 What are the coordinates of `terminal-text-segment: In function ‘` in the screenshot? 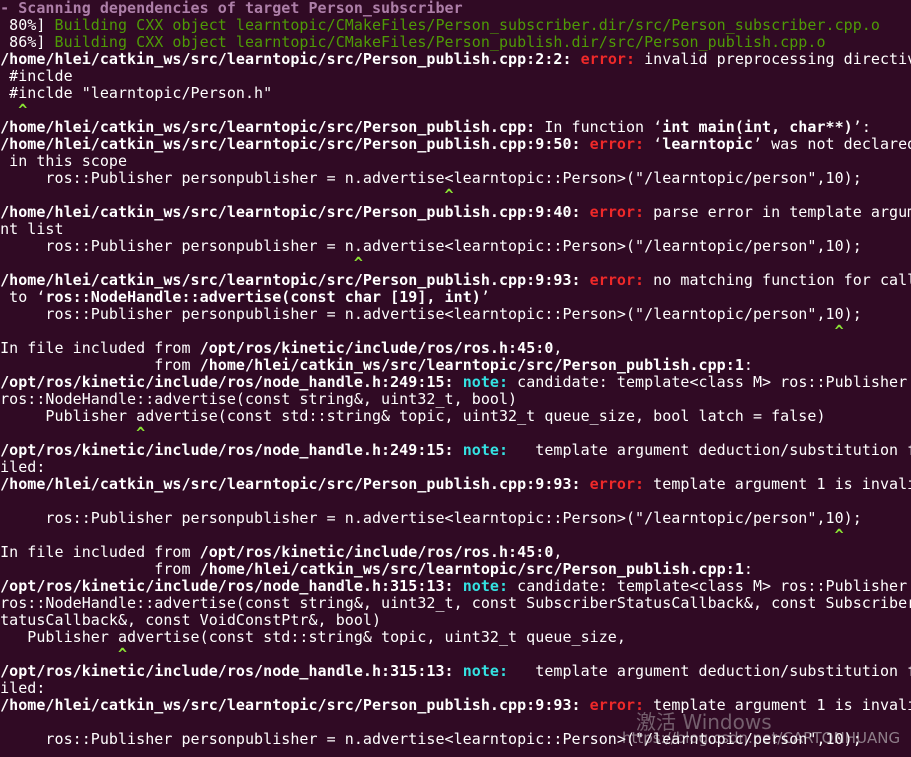 It's located at (599, 127).